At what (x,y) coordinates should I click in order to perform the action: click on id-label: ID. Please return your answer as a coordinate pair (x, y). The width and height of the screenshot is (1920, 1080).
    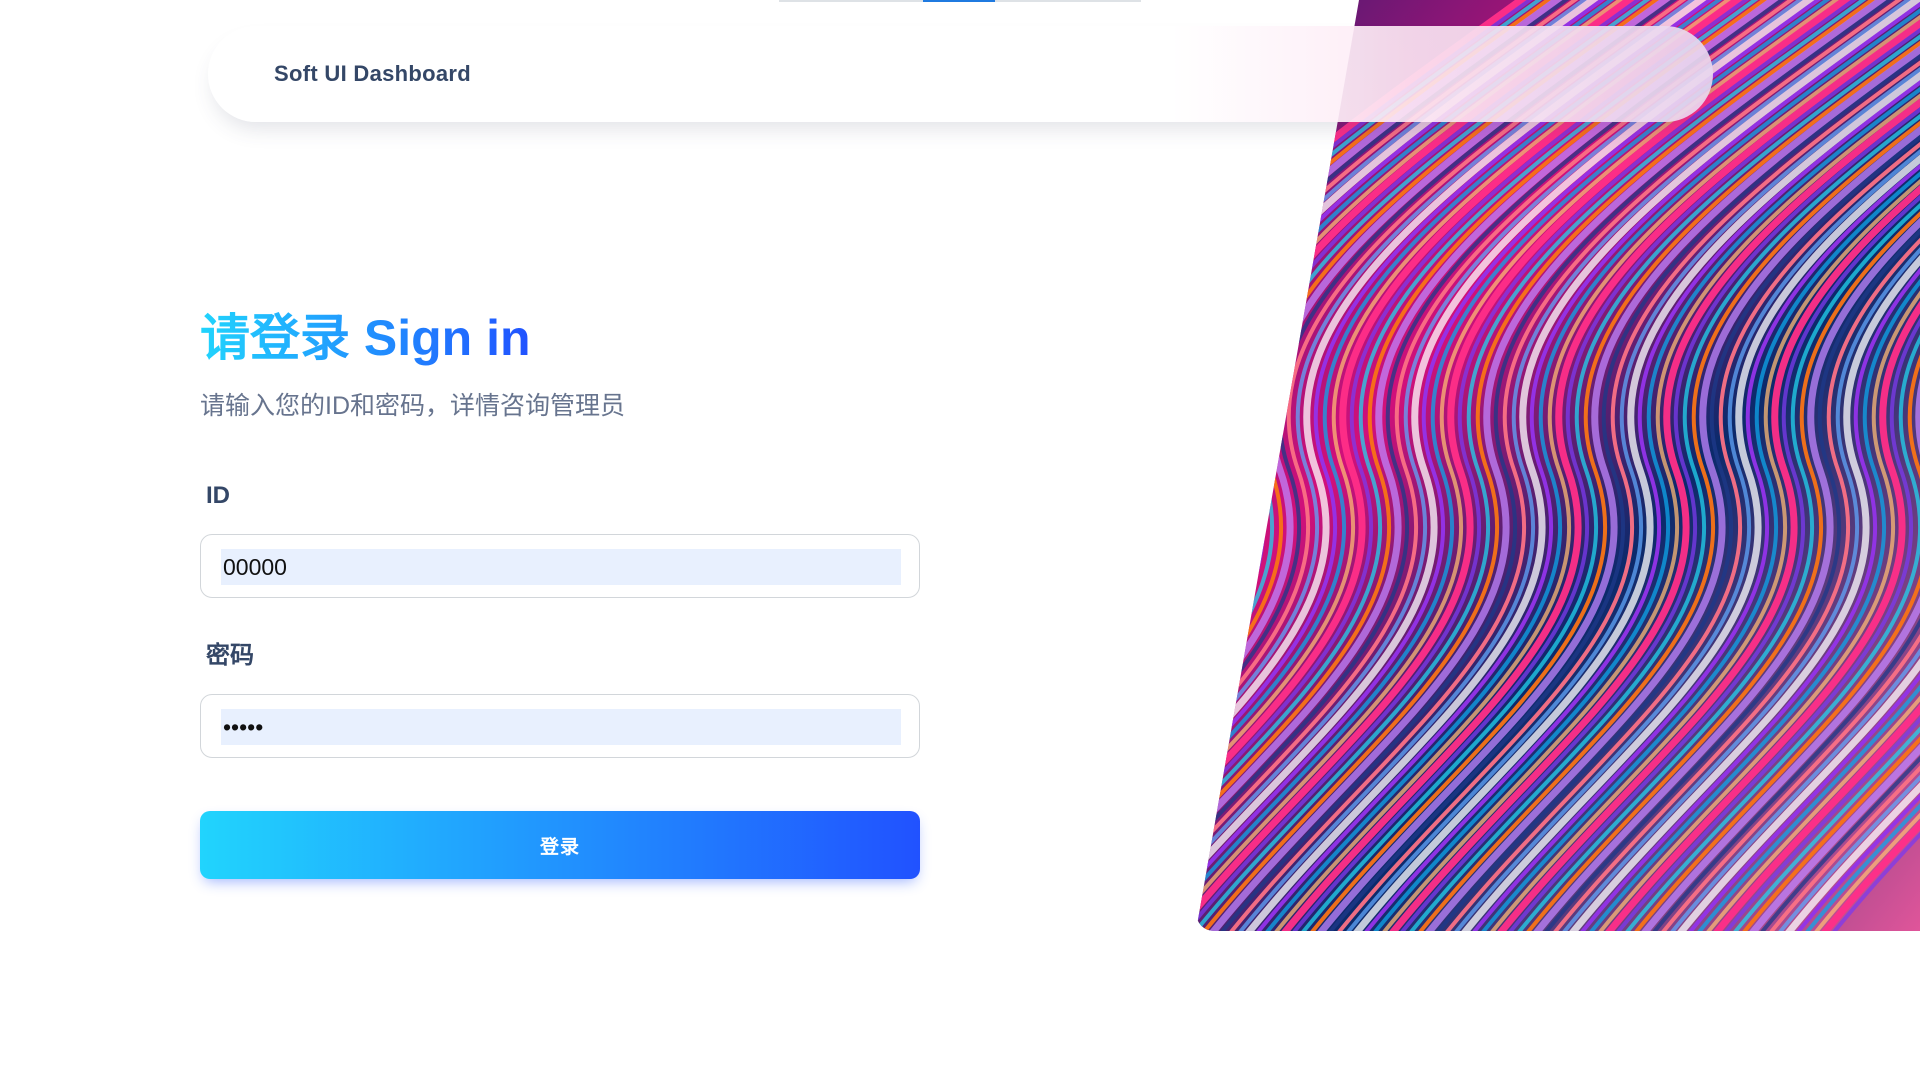
    Looking at the image, I should click on (218, 495).